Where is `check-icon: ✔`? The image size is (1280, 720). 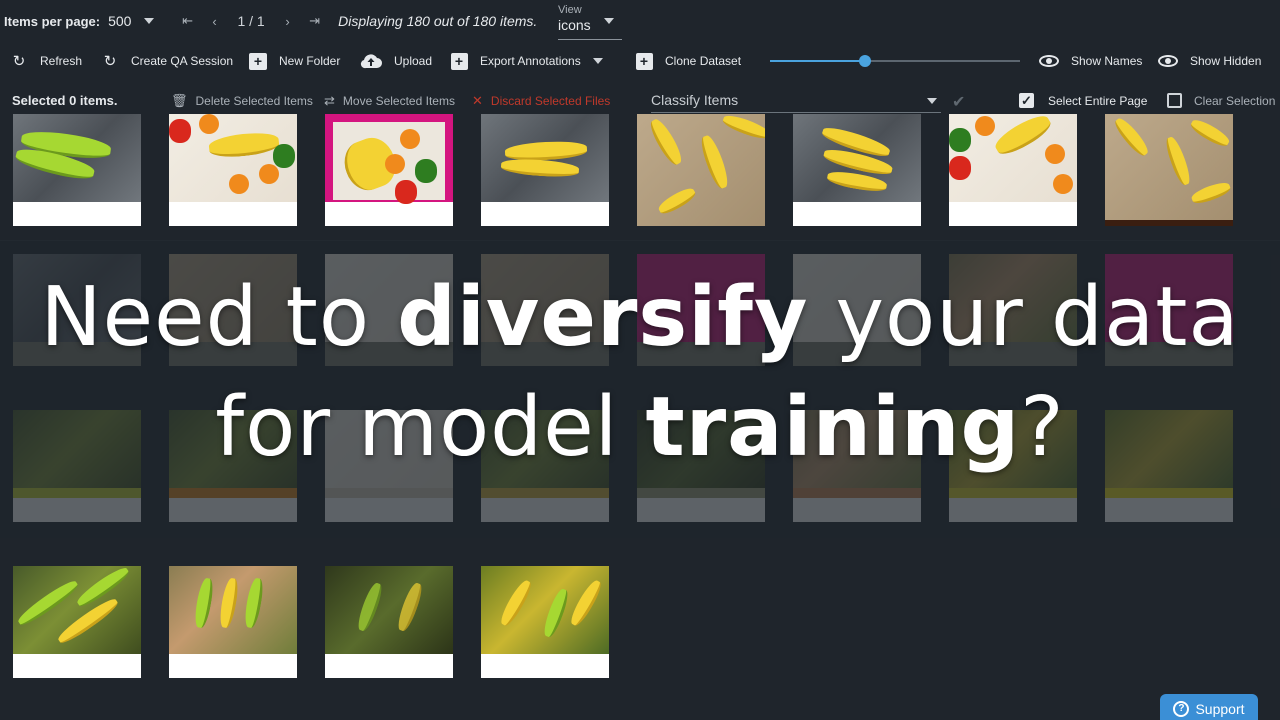
check-icon: ✔ is located at coordinates (958, 102).